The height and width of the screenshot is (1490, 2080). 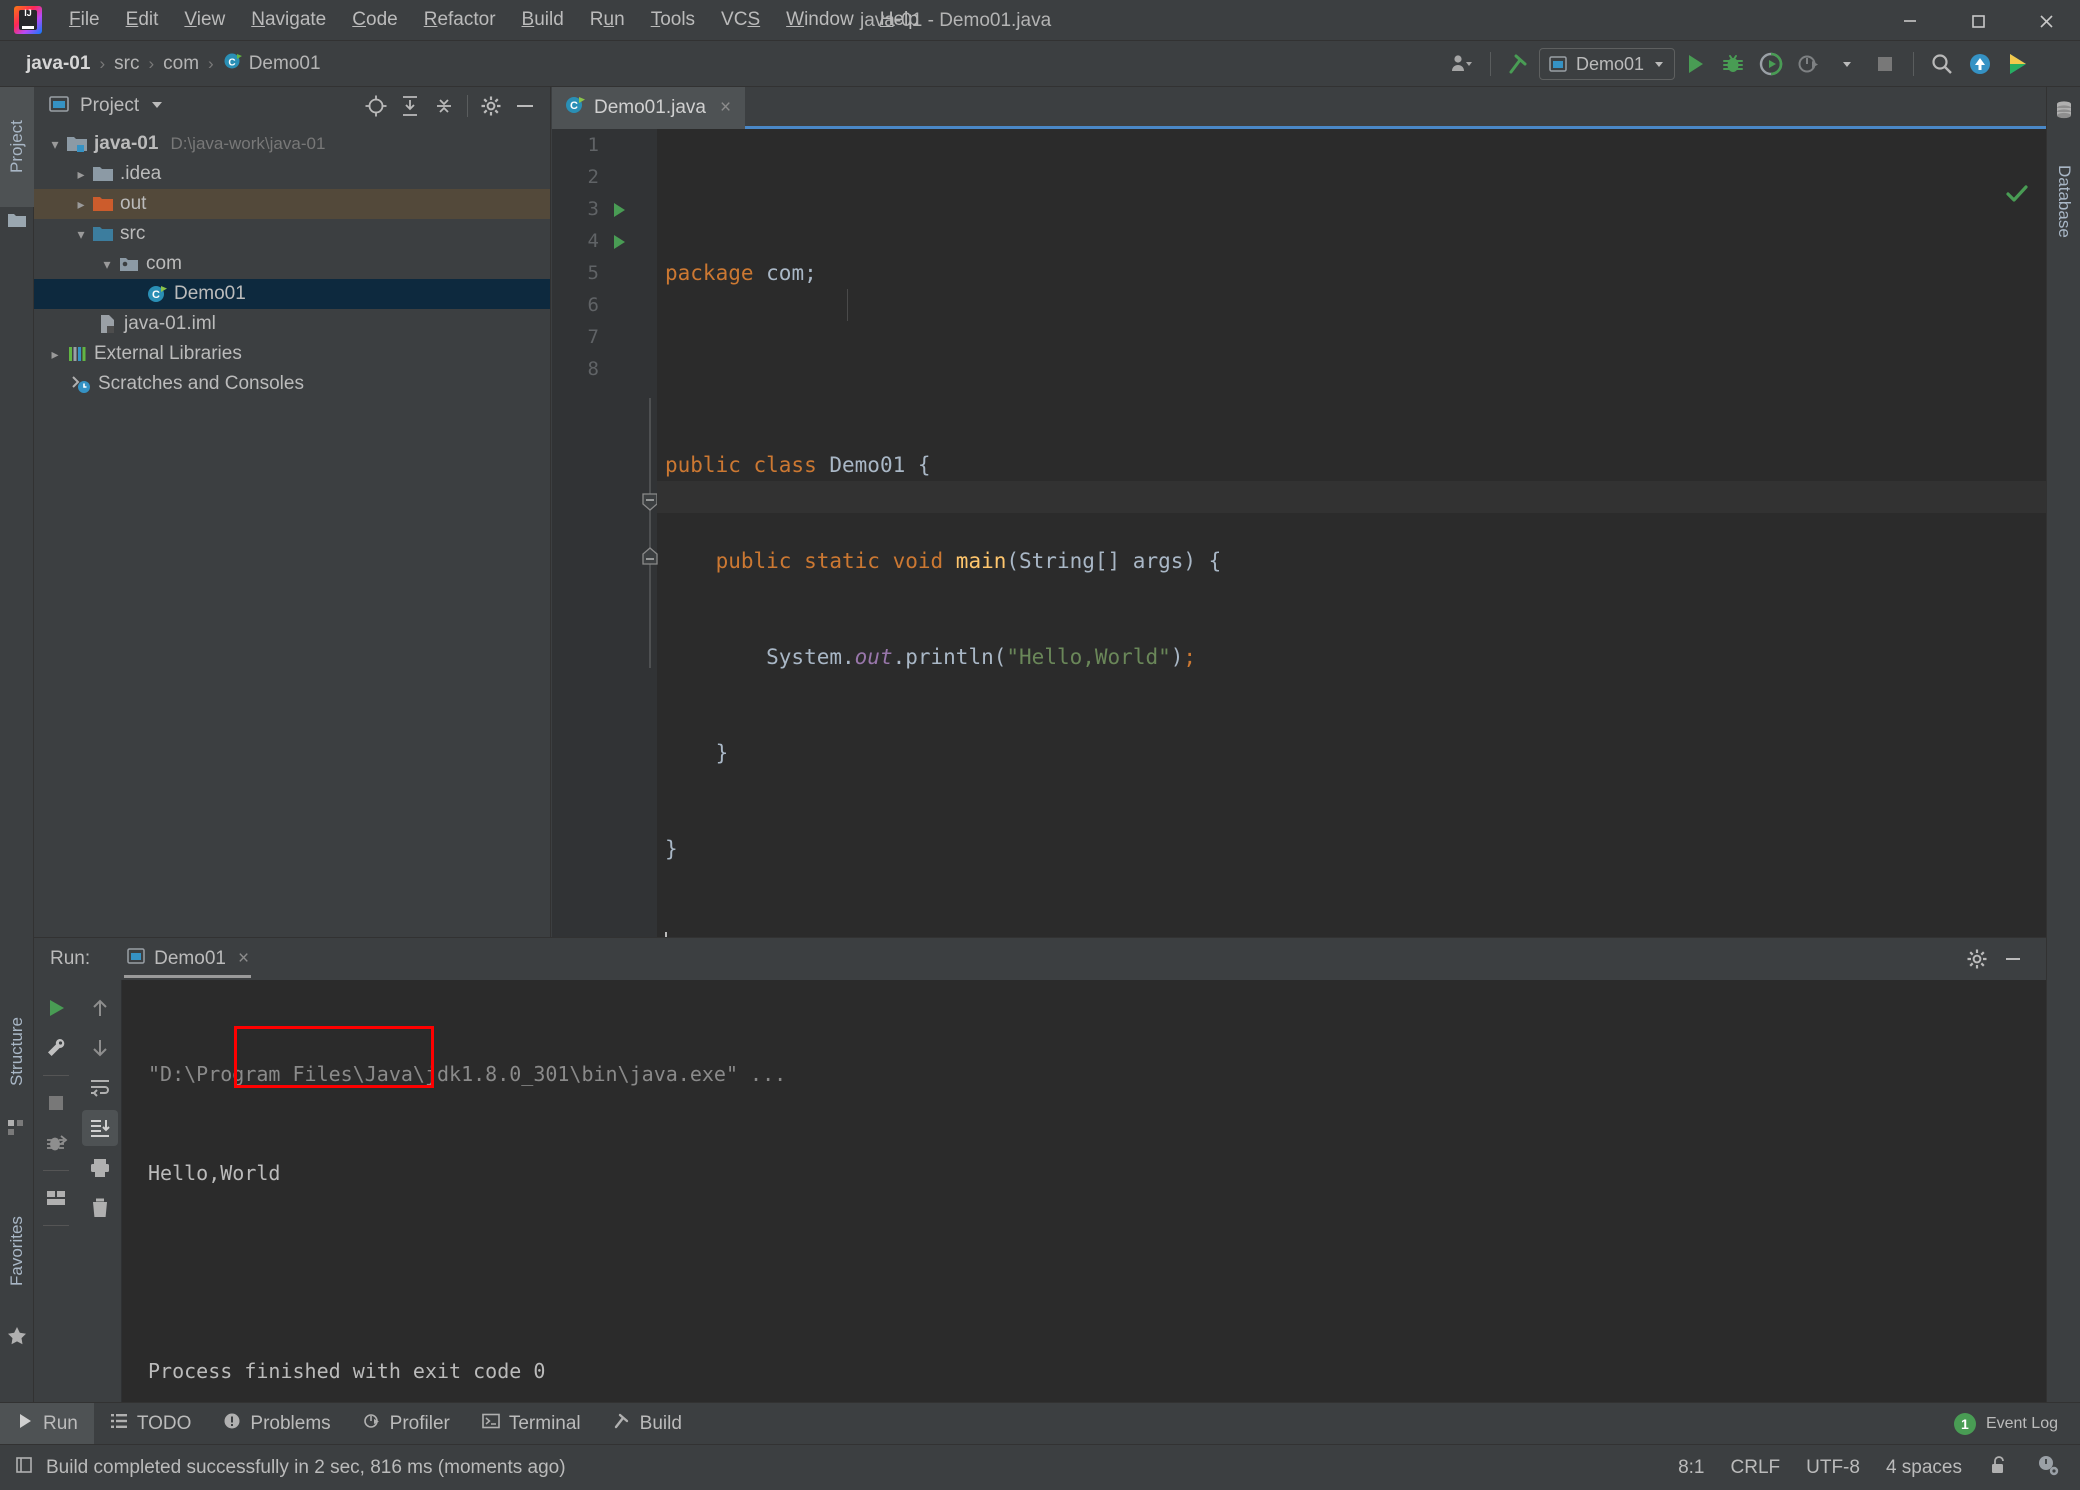 What do you see at coordinates (181, 64) in the screenshot?
I see `breadcrumb-item-com: com` at bounding box center [181, 64].